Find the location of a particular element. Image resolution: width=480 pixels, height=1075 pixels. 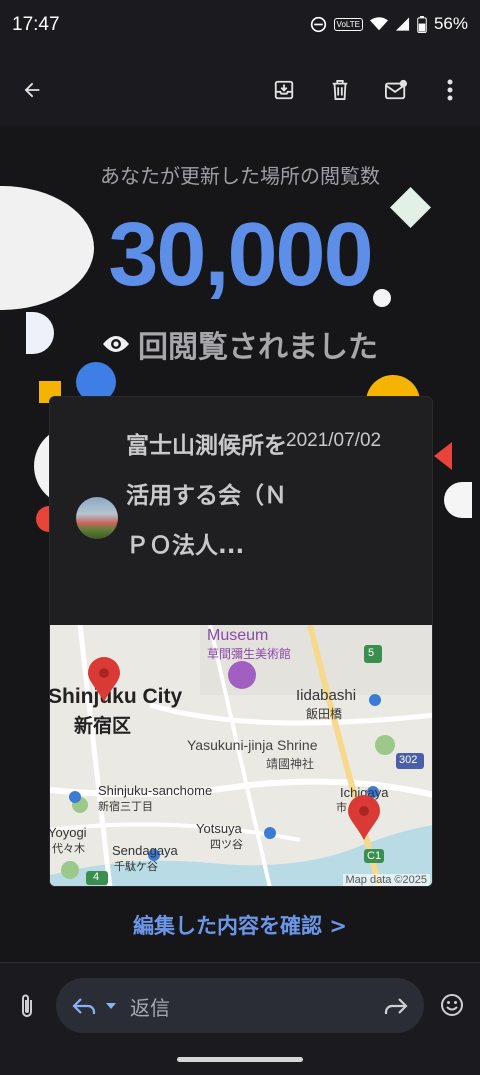

attachment-icon is located at coordinates (27, 1006).